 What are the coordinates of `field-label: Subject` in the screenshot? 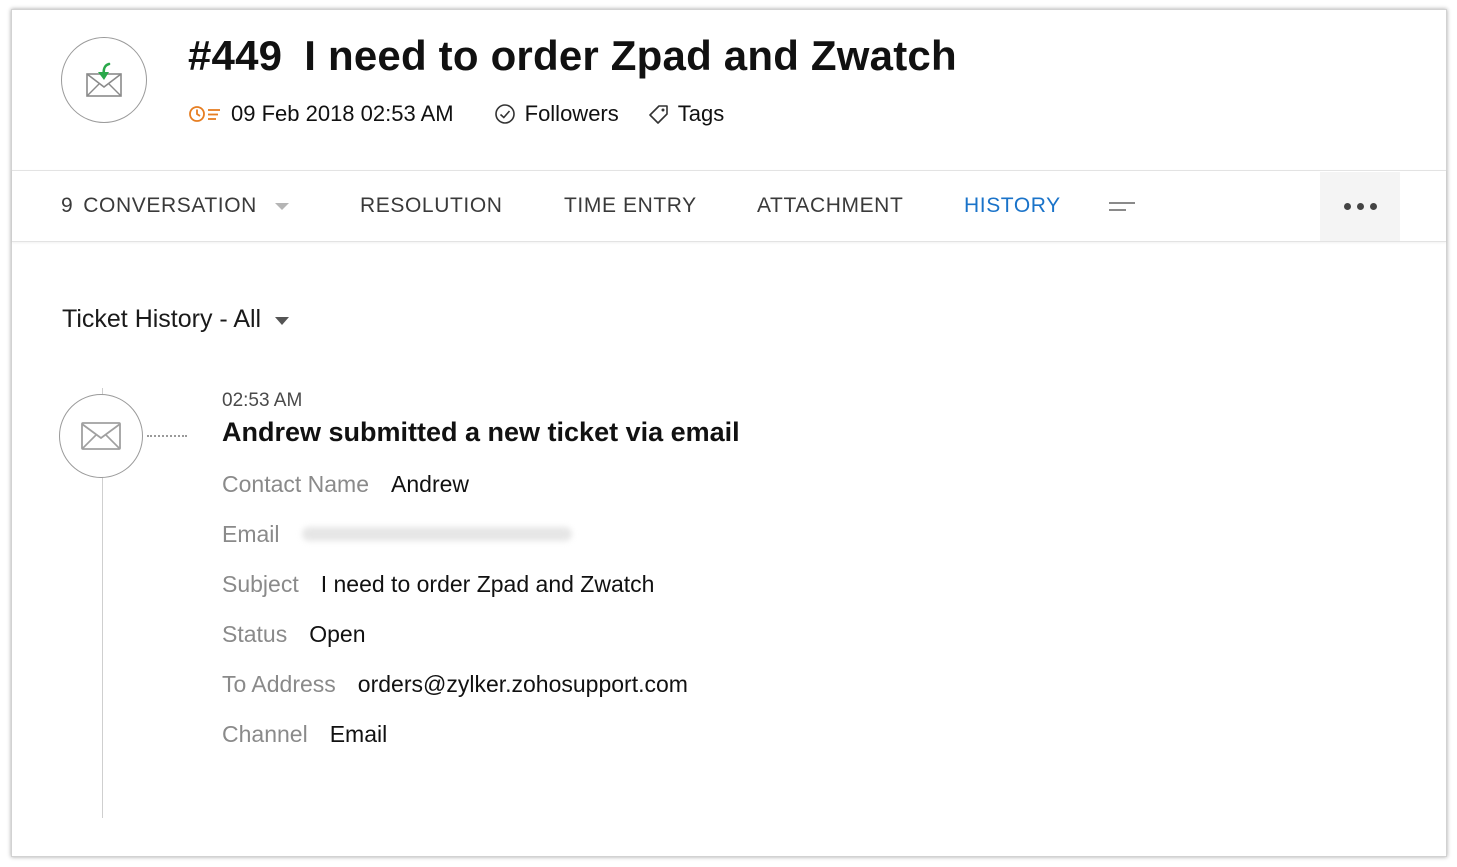 It's located at (260, 583).